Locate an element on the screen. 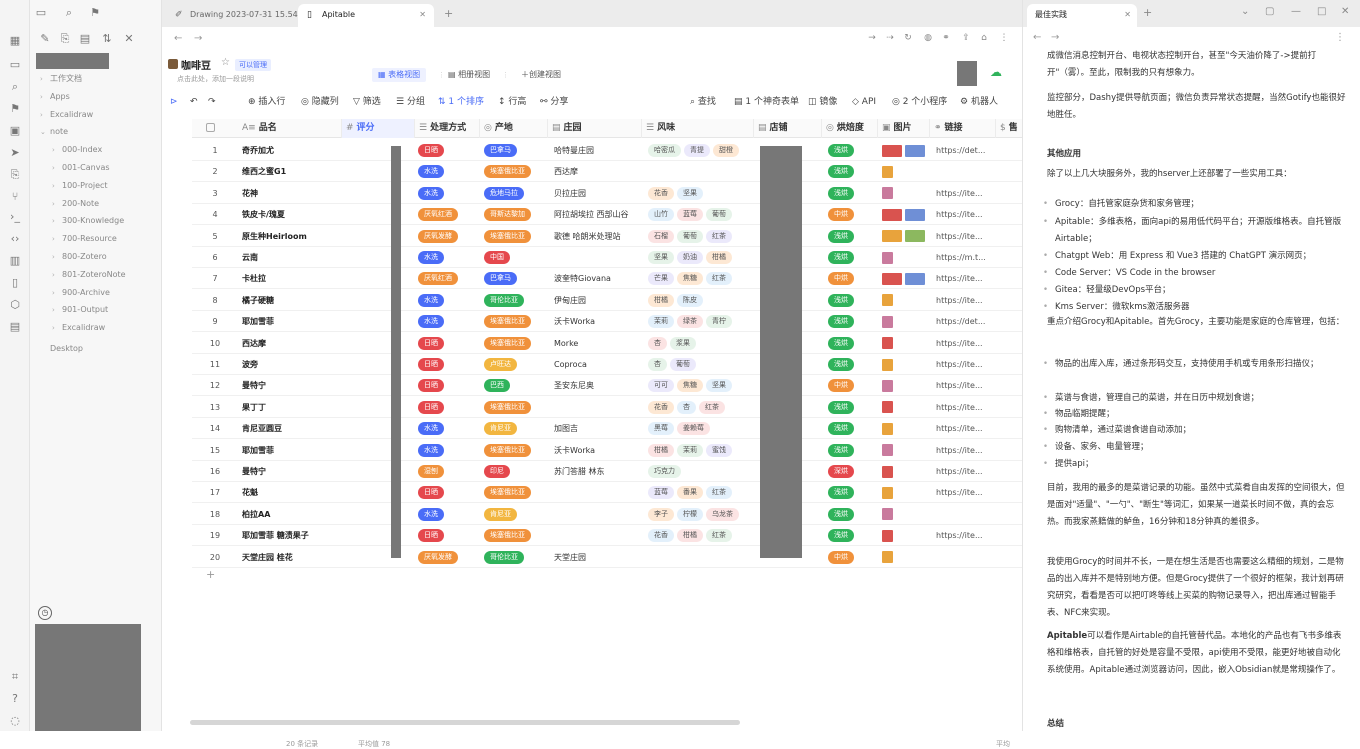 The image size is (1360, 749). process-cell: 水洗 is located at coordinates (450, 514).